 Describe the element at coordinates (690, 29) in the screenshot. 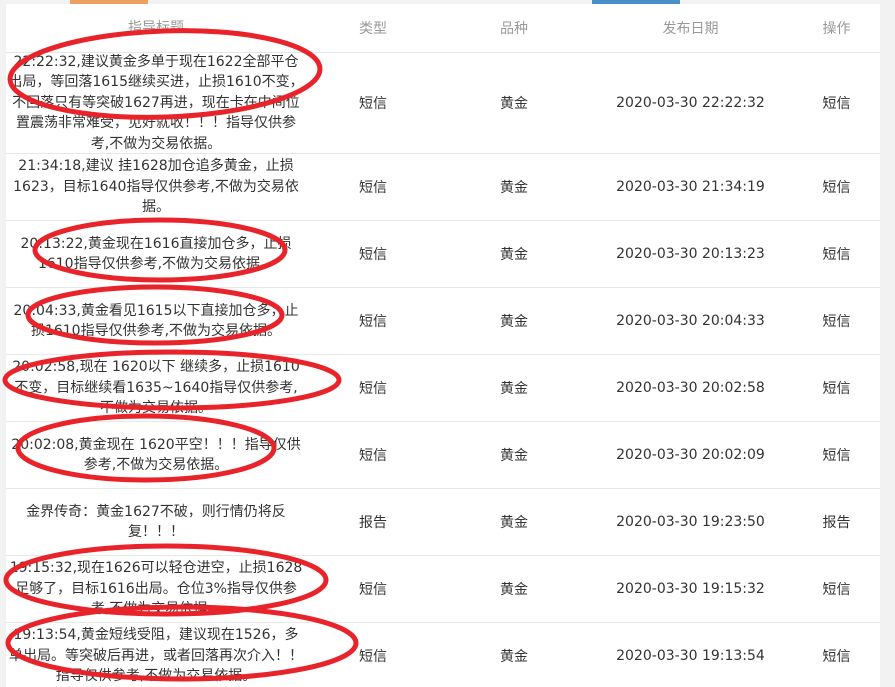

I see `column-header-date: 发布日期` at that location.